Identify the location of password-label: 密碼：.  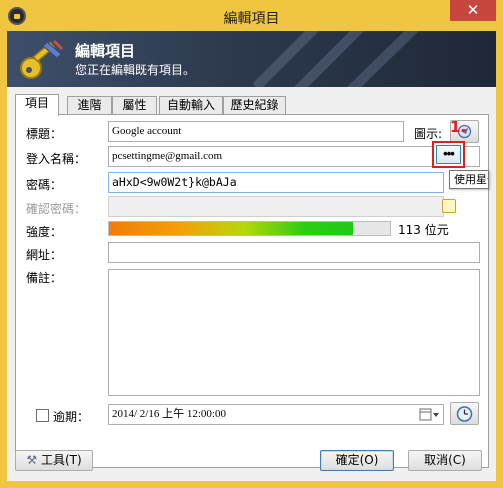
(44, 185).